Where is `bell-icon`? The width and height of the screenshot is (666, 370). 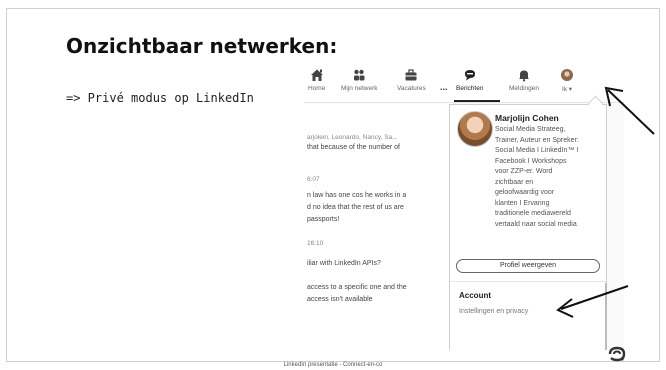 bell-icon is located at coordinates (524, 76).